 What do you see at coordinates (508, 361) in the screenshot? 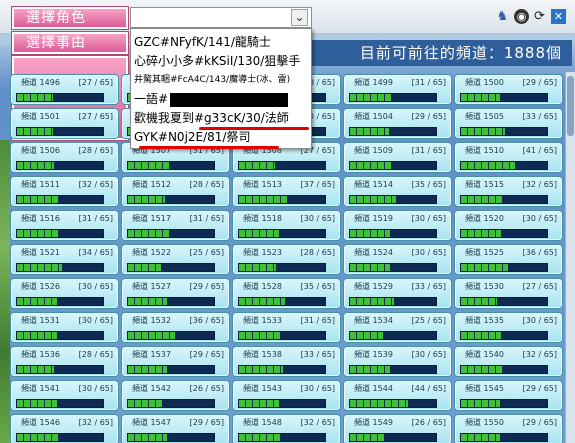
I see `channel-tile: 頻道 1540 [32 / 65]` at bounding box center [508, 361].